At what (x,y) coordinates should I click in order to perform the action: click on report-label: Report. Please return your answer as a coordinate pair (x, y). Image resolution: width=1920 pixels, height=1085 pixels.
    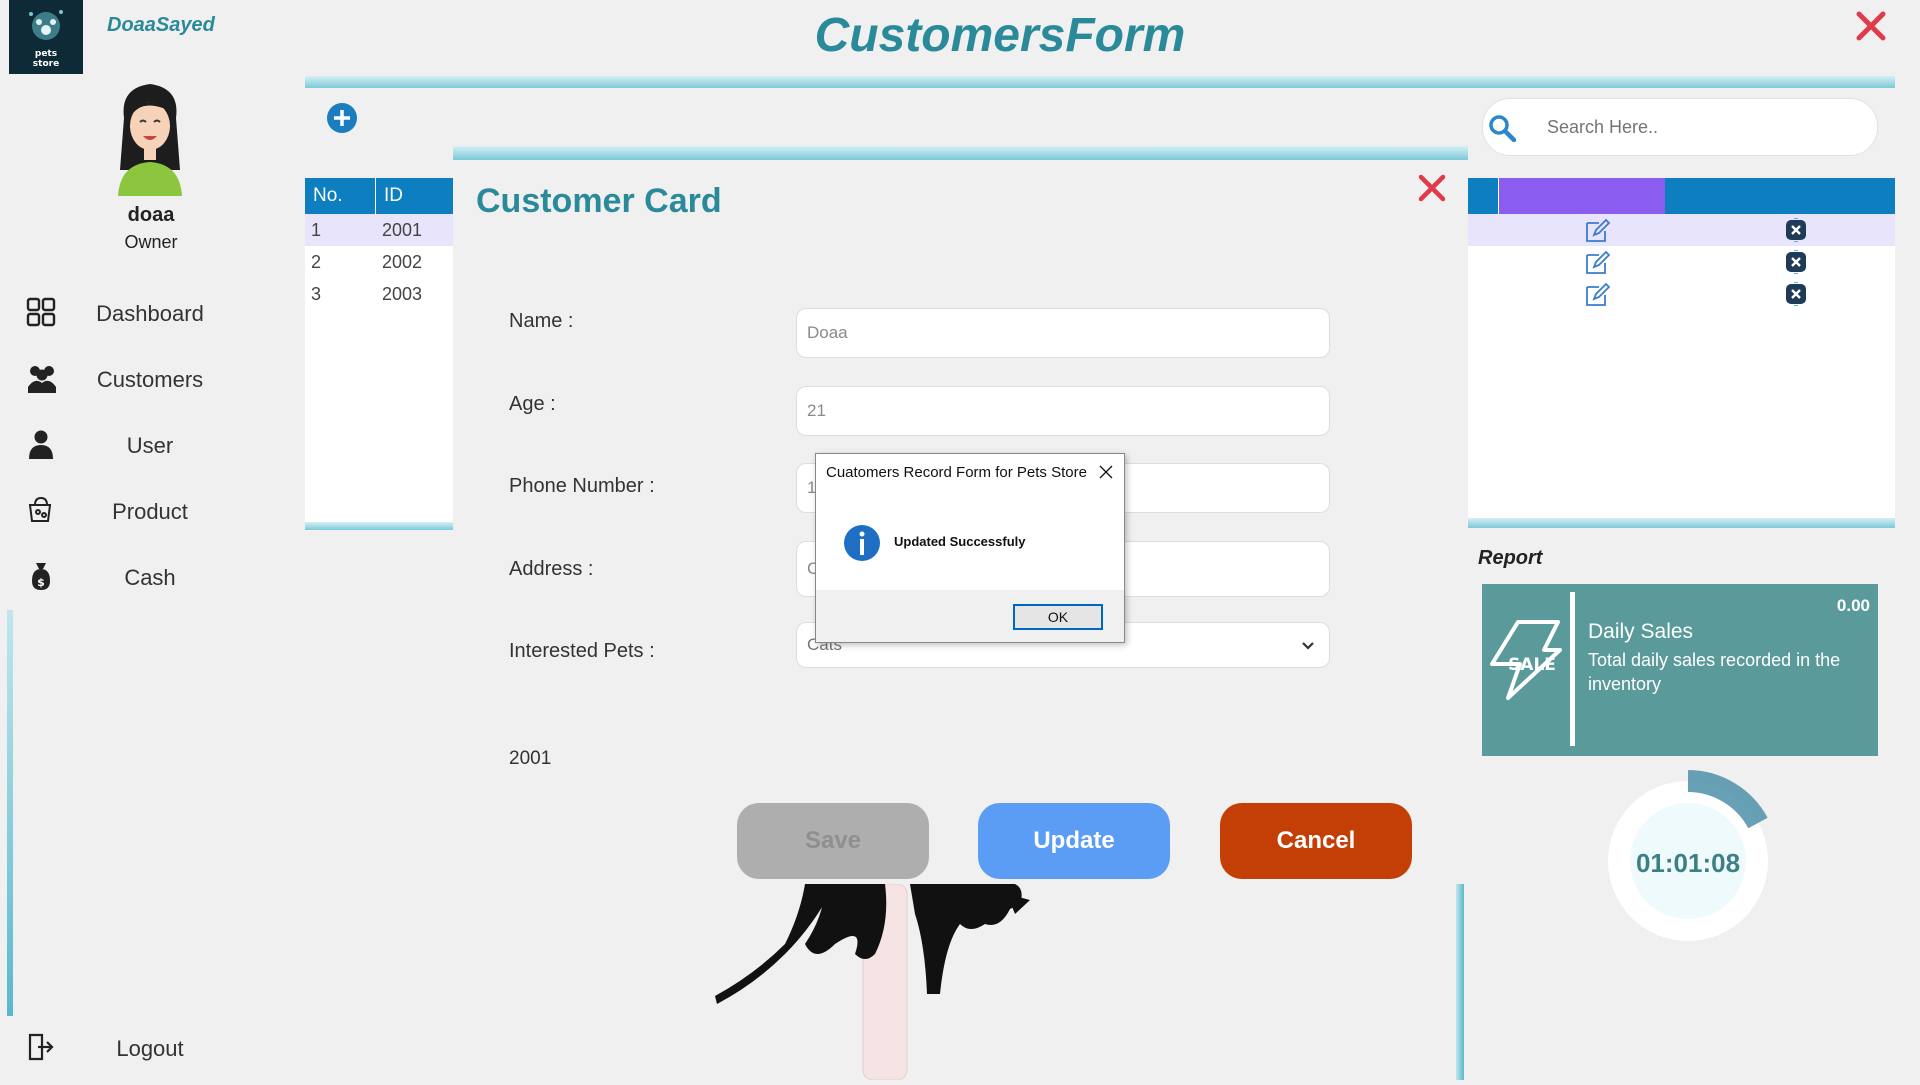
    Looking at the image, I should click on (1510, 558).